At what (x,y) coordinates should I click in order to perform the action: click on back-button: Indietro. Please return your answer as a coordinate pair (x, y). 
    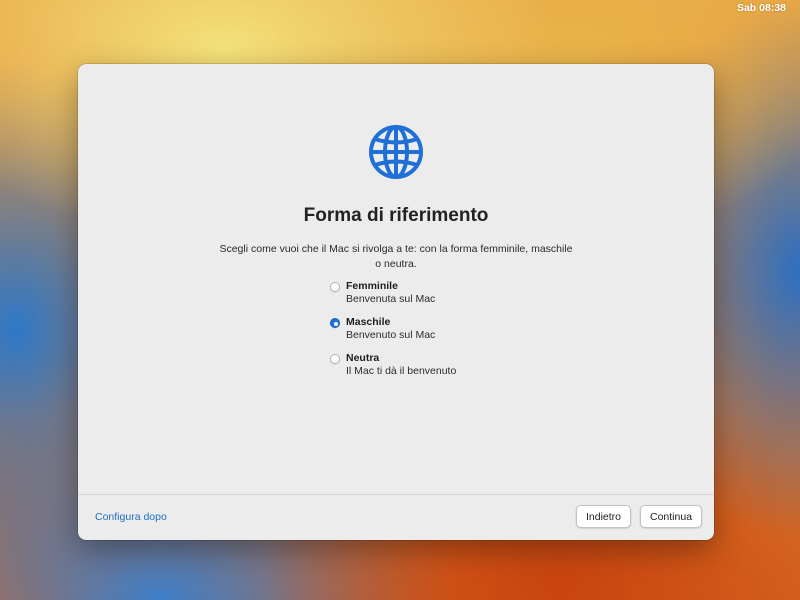
    Looking at the image, I should click on (603, 516).